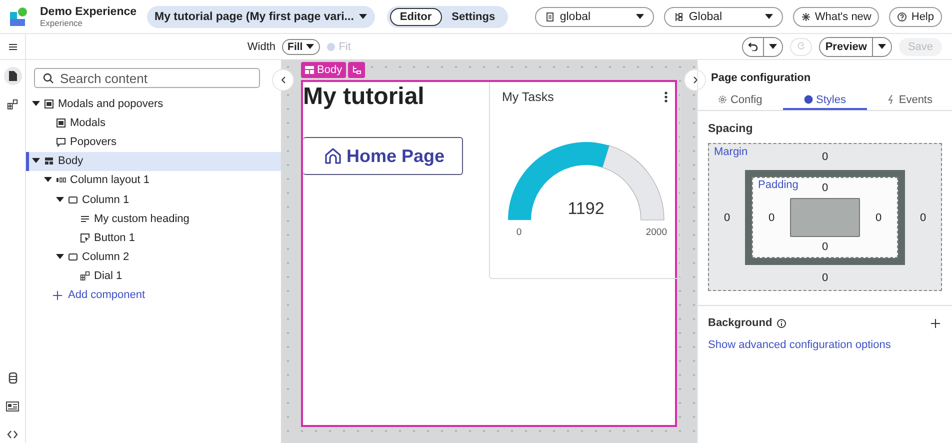  I want to click on widget-icon, so click(85, 276).